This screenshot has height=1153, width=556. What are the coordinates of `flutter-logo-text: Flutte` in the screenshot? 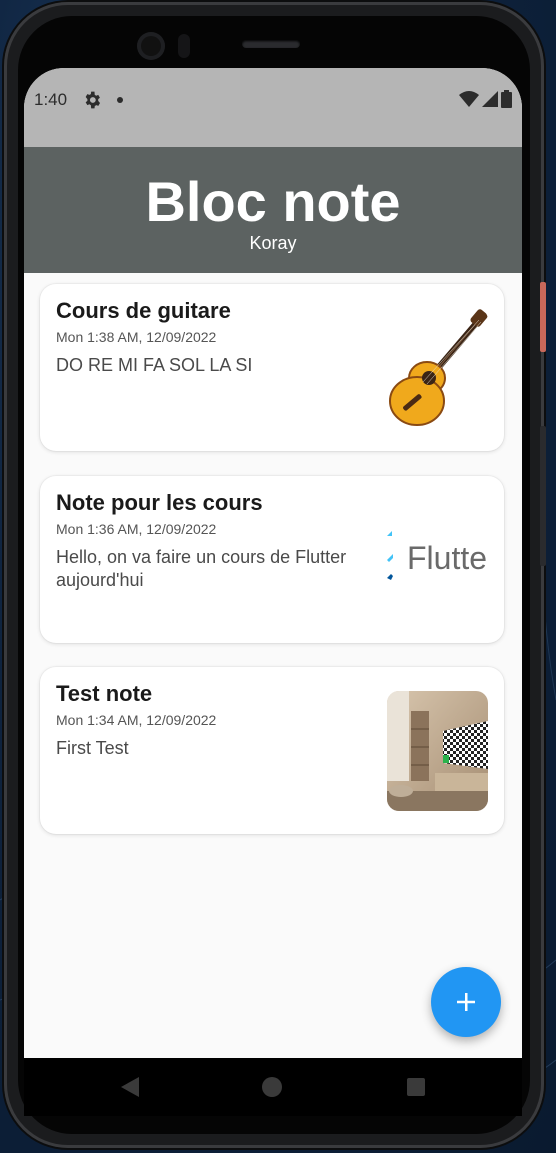 It's located at (447, 558).